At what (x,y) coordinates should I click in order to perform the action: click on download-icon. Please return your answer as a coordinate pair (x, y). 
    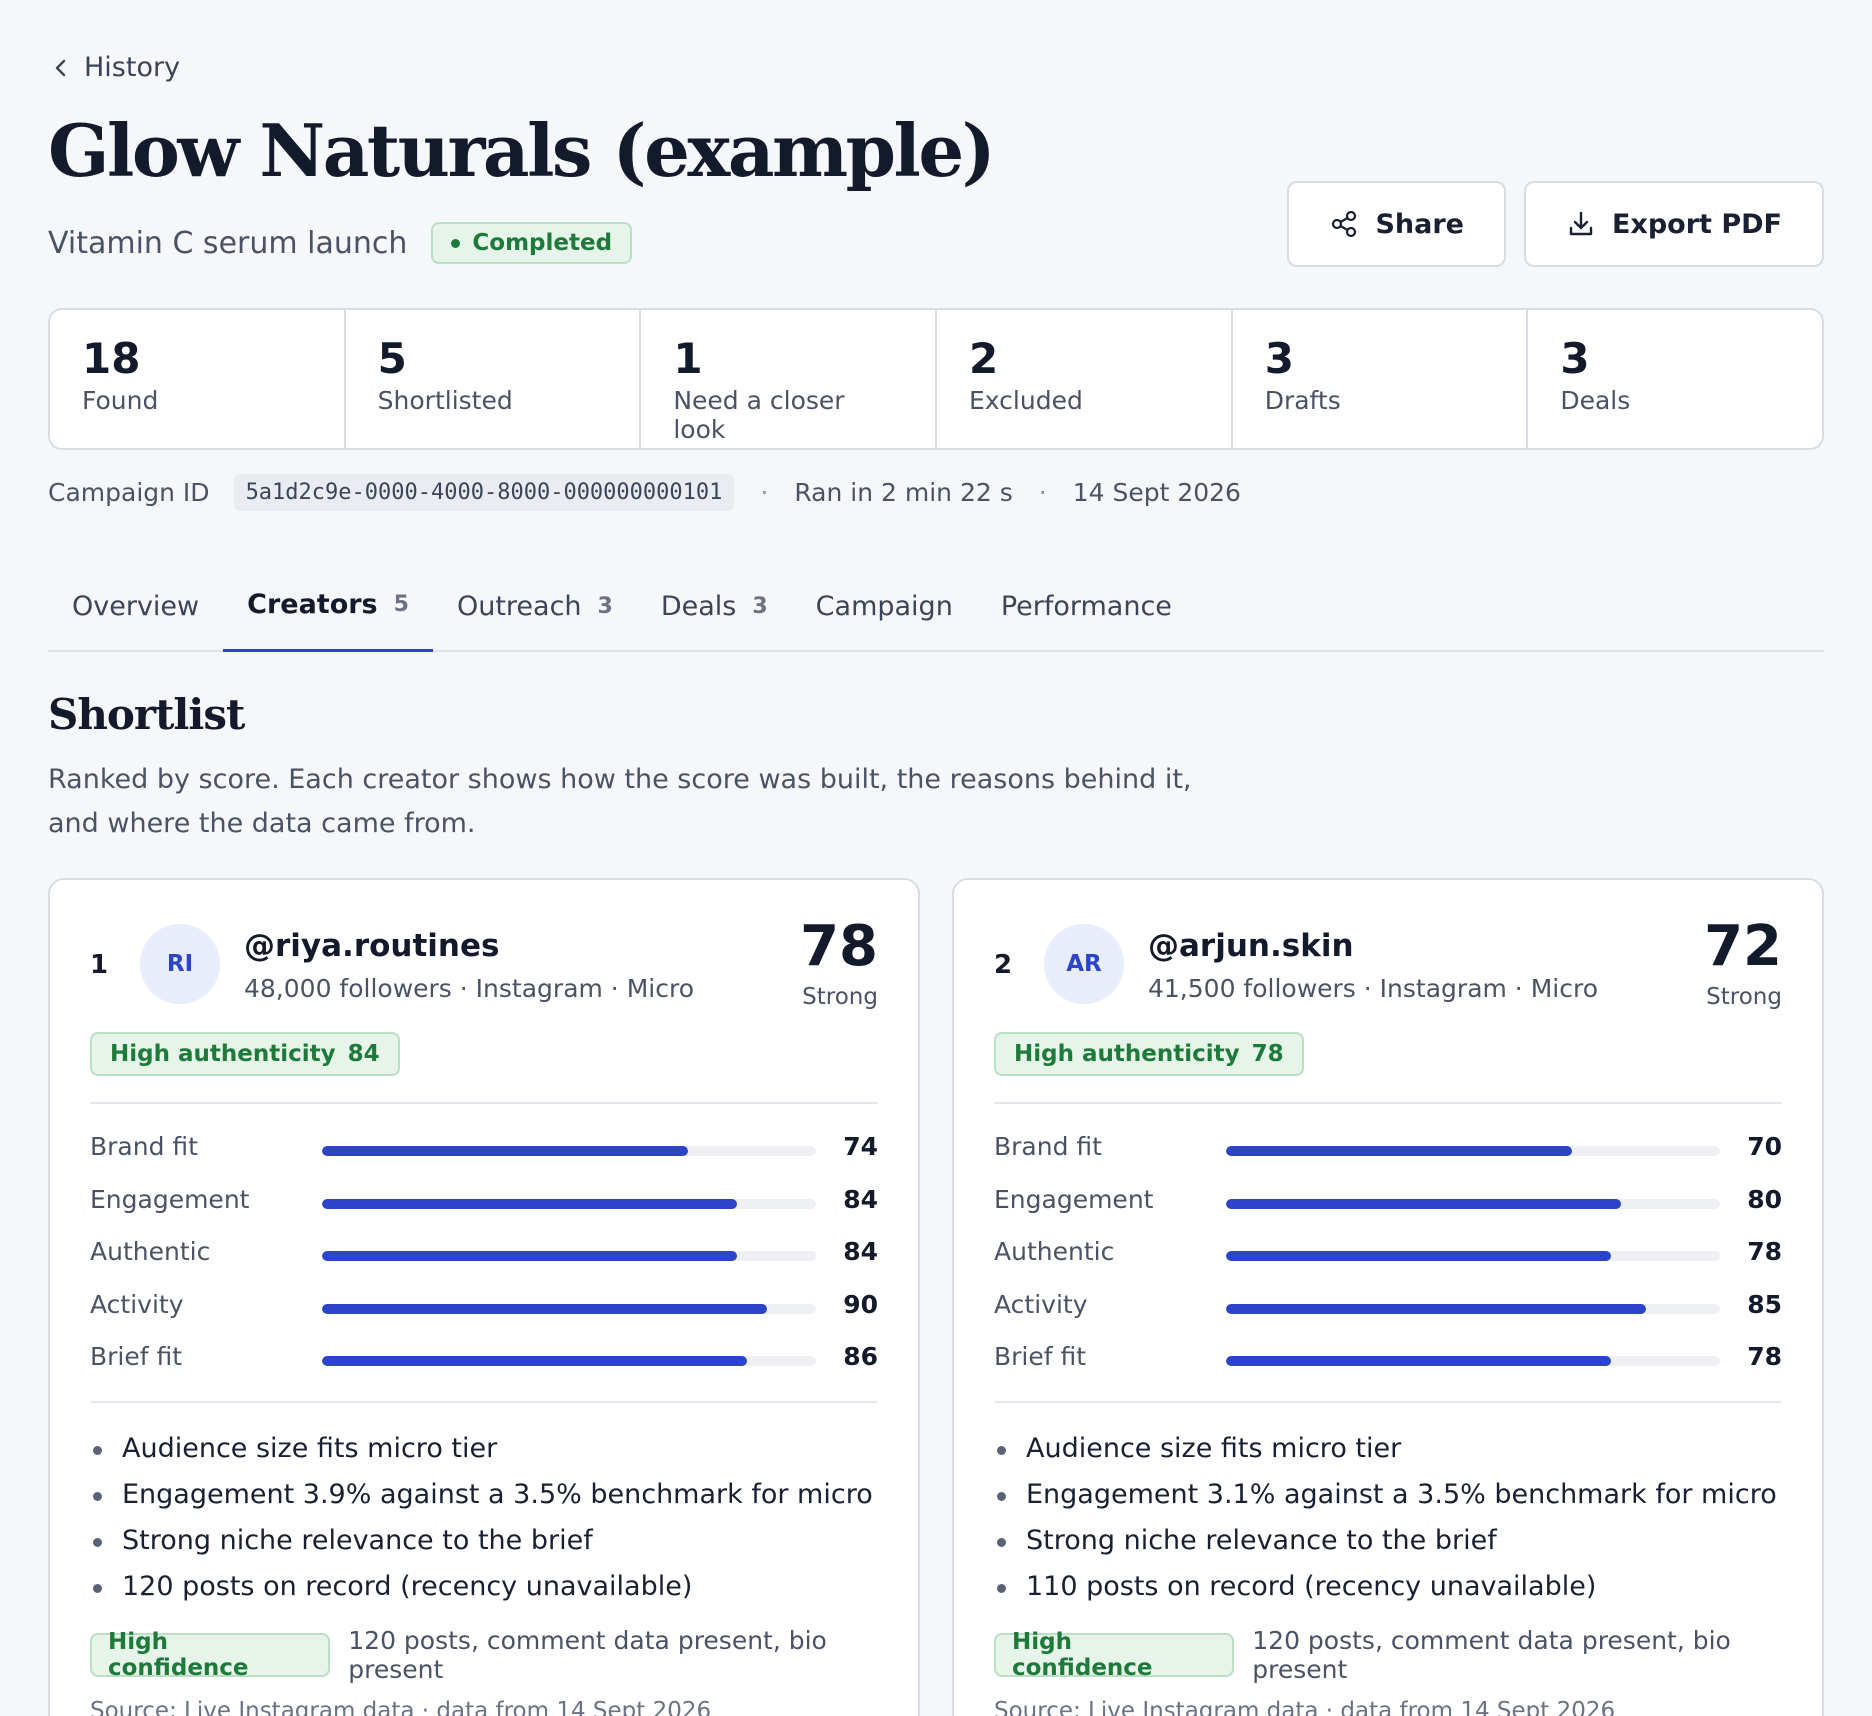
    Looking at the image, I should click on (1581, 223).